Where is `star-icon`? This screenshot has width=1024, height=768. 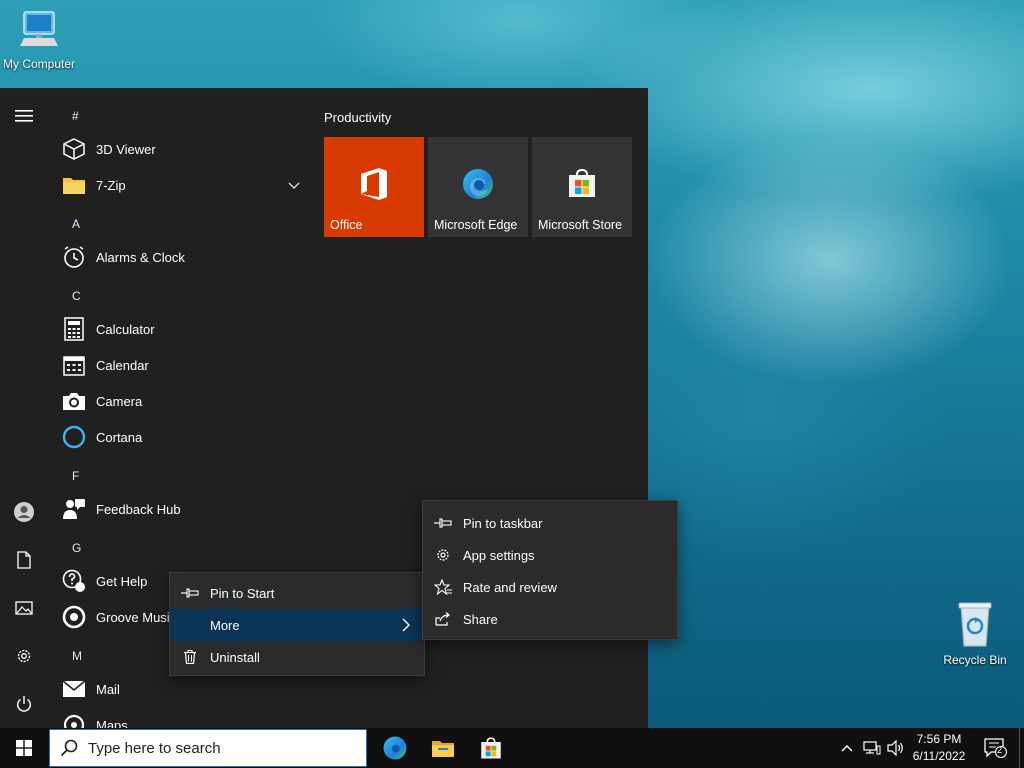 star-icon is located at coordinates (443, 587).